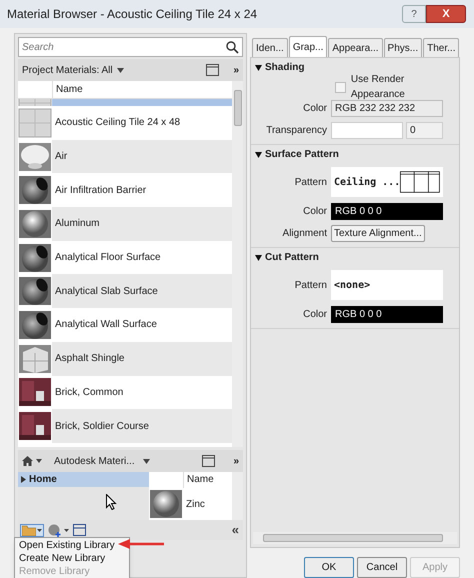 The height and width of the screenshot is (578, 474). What do you see at coordinates (111, 502) in the screenshot?
I see `mouse-cursor-icon` at bounding box center [111, 502].